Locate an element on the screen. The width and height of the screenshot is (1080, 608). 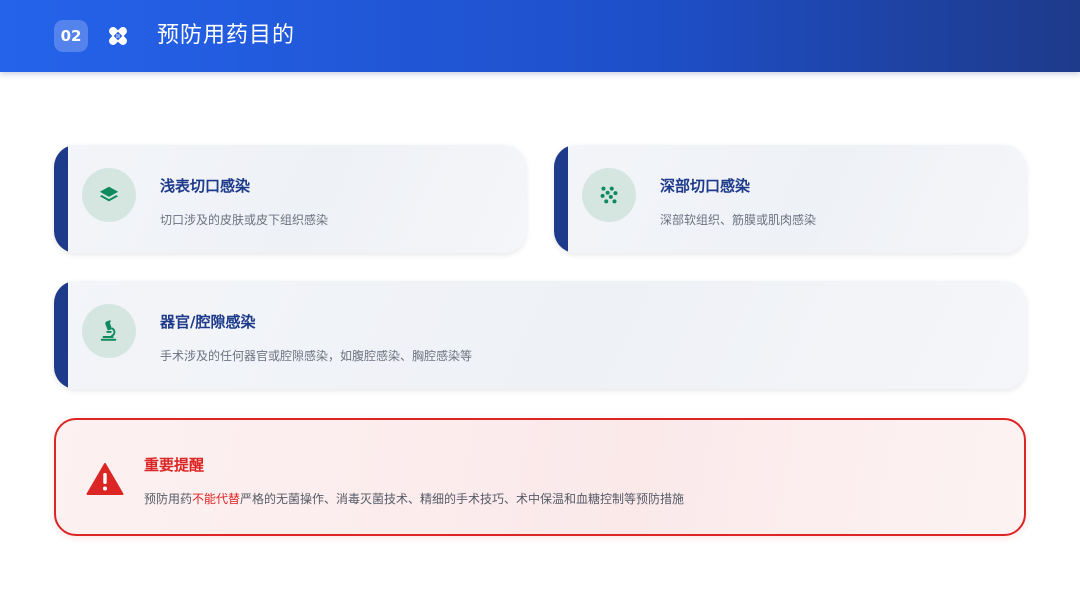
card-description: 手术涉及的任何器官或腔隙感染，如腹腔感染、胸腔感染等 is located at coordinates (316, 356).